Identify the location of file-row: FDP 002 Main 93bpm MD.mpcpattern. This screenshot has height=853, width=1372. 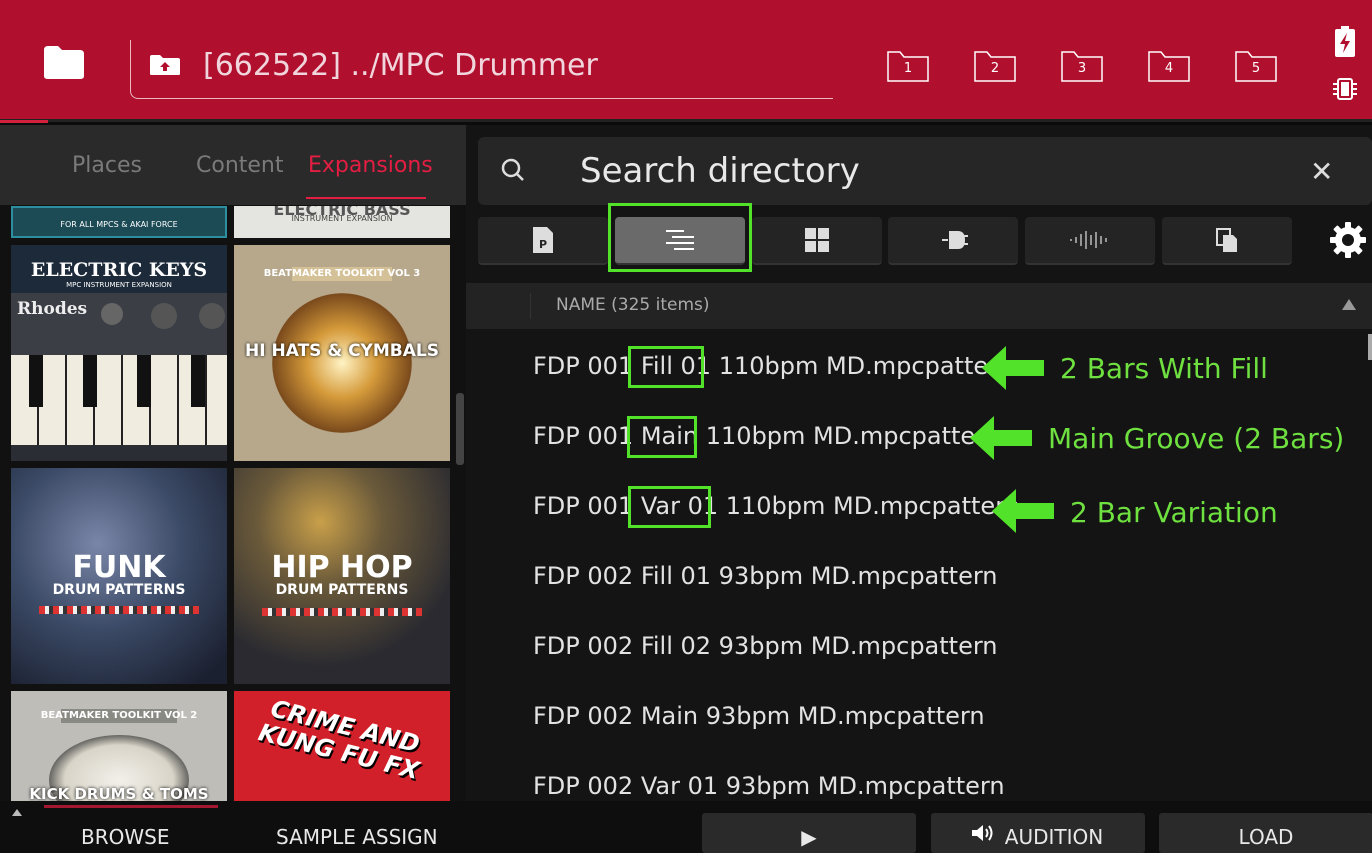
(759, 716).